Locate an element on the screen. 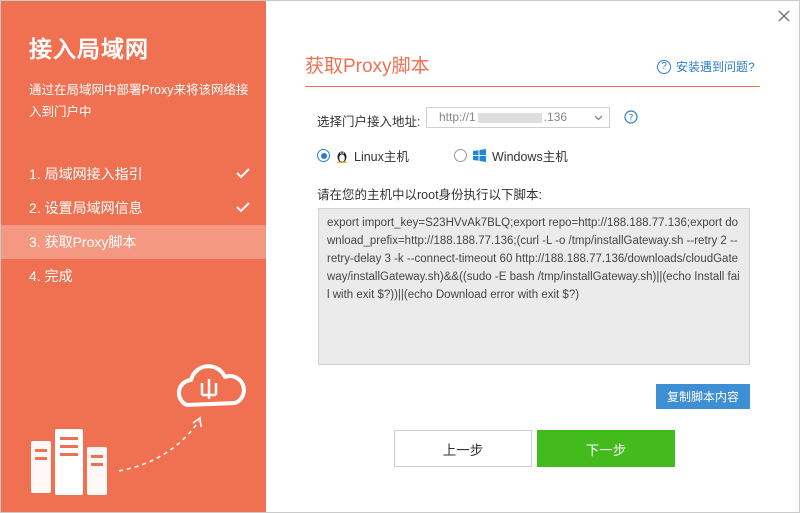 This screenshot has width=800, height=513. sidebar-title: 接入局域网 is located at coordinates (89, 49).